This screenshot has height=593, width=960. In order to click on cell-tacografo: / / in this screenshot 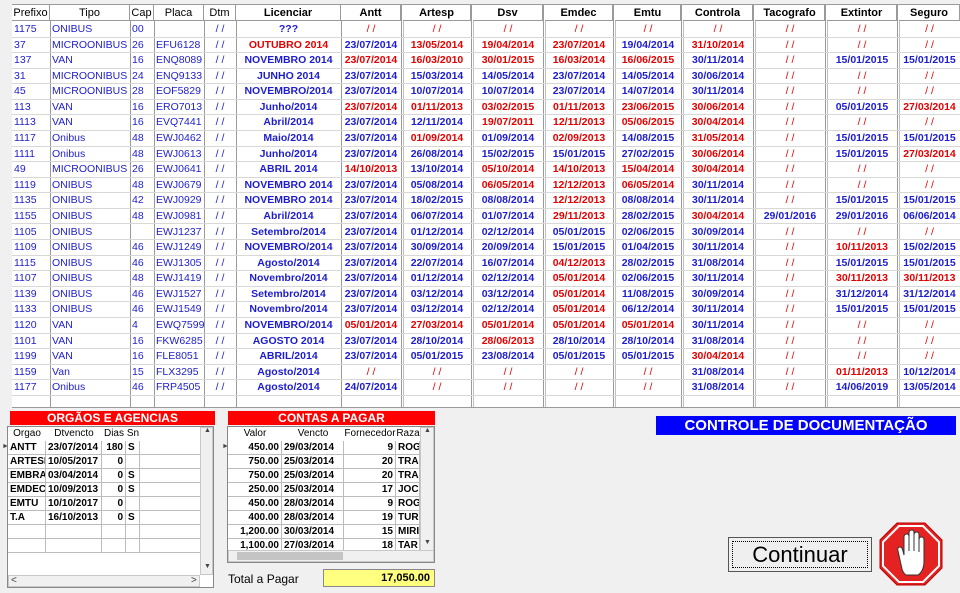, I will do `click(790, 371)`.